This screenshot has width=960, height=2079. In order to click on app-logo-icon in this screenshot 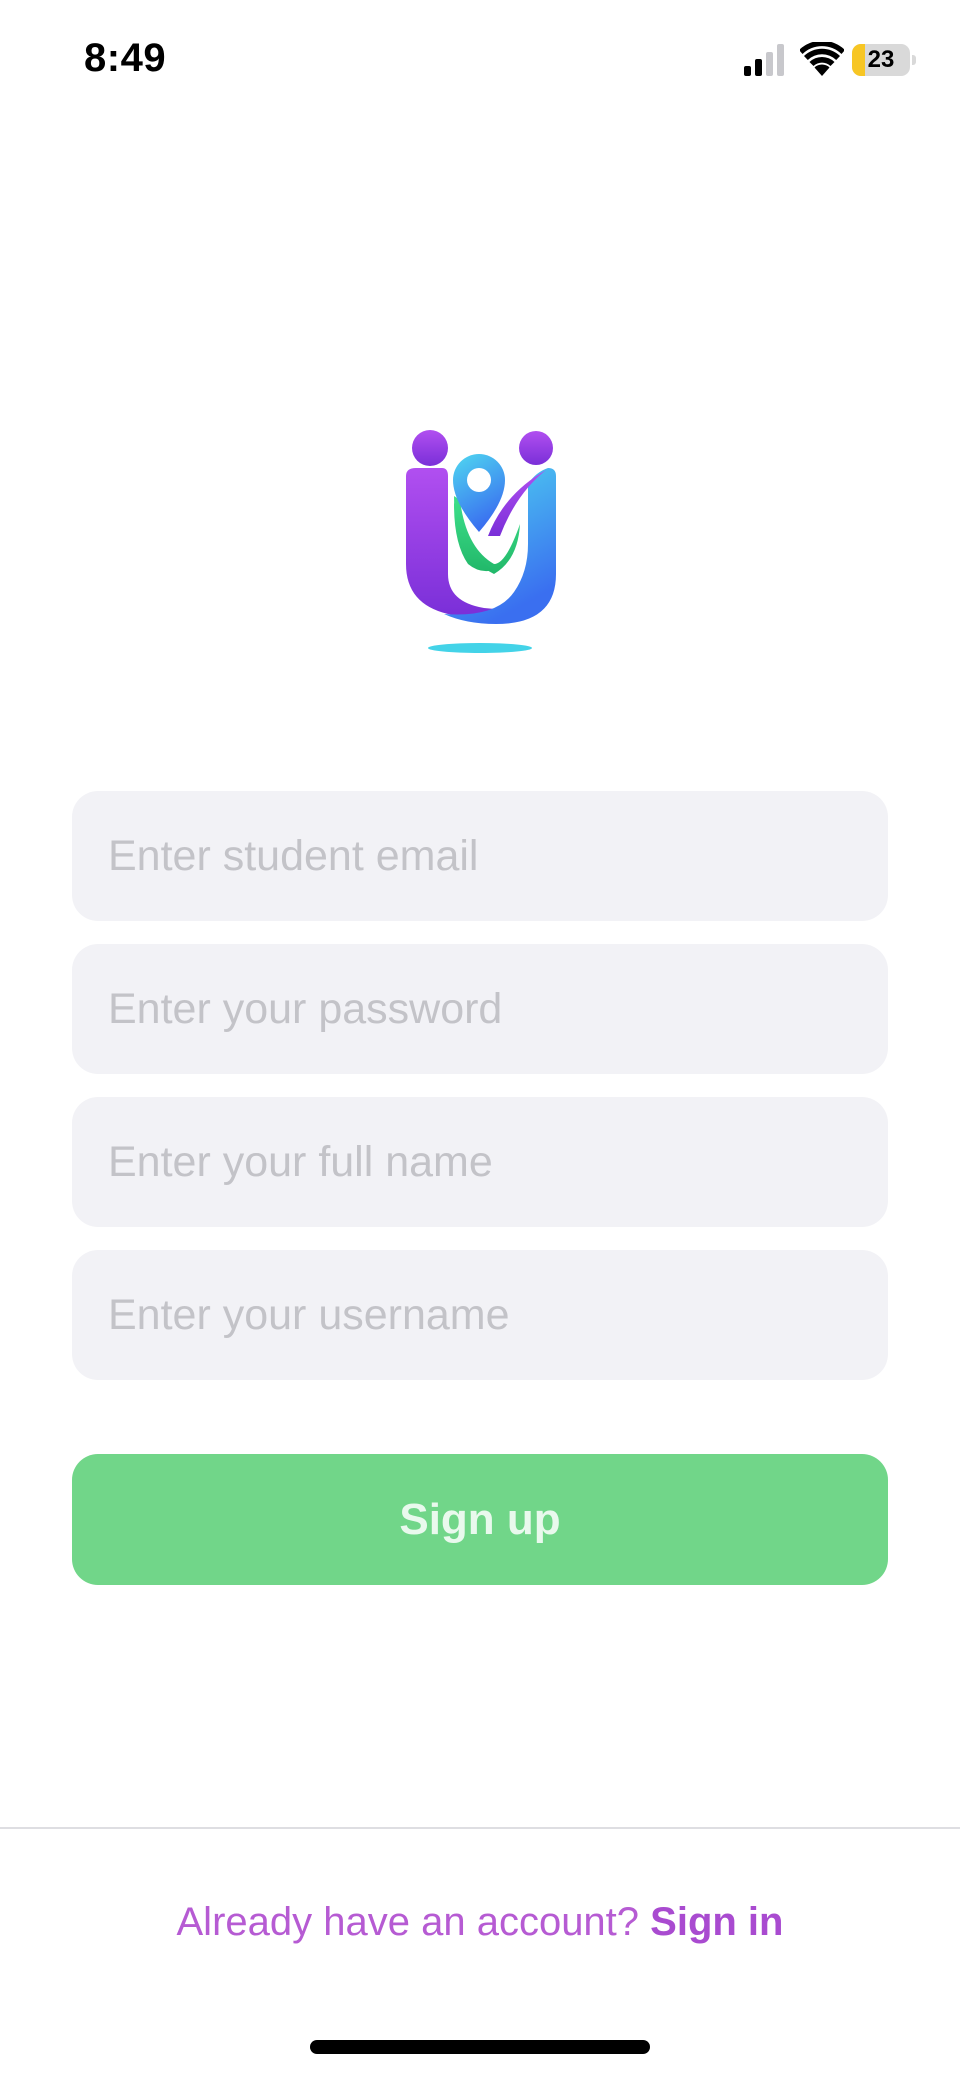, I will do `click(481, 541)`.